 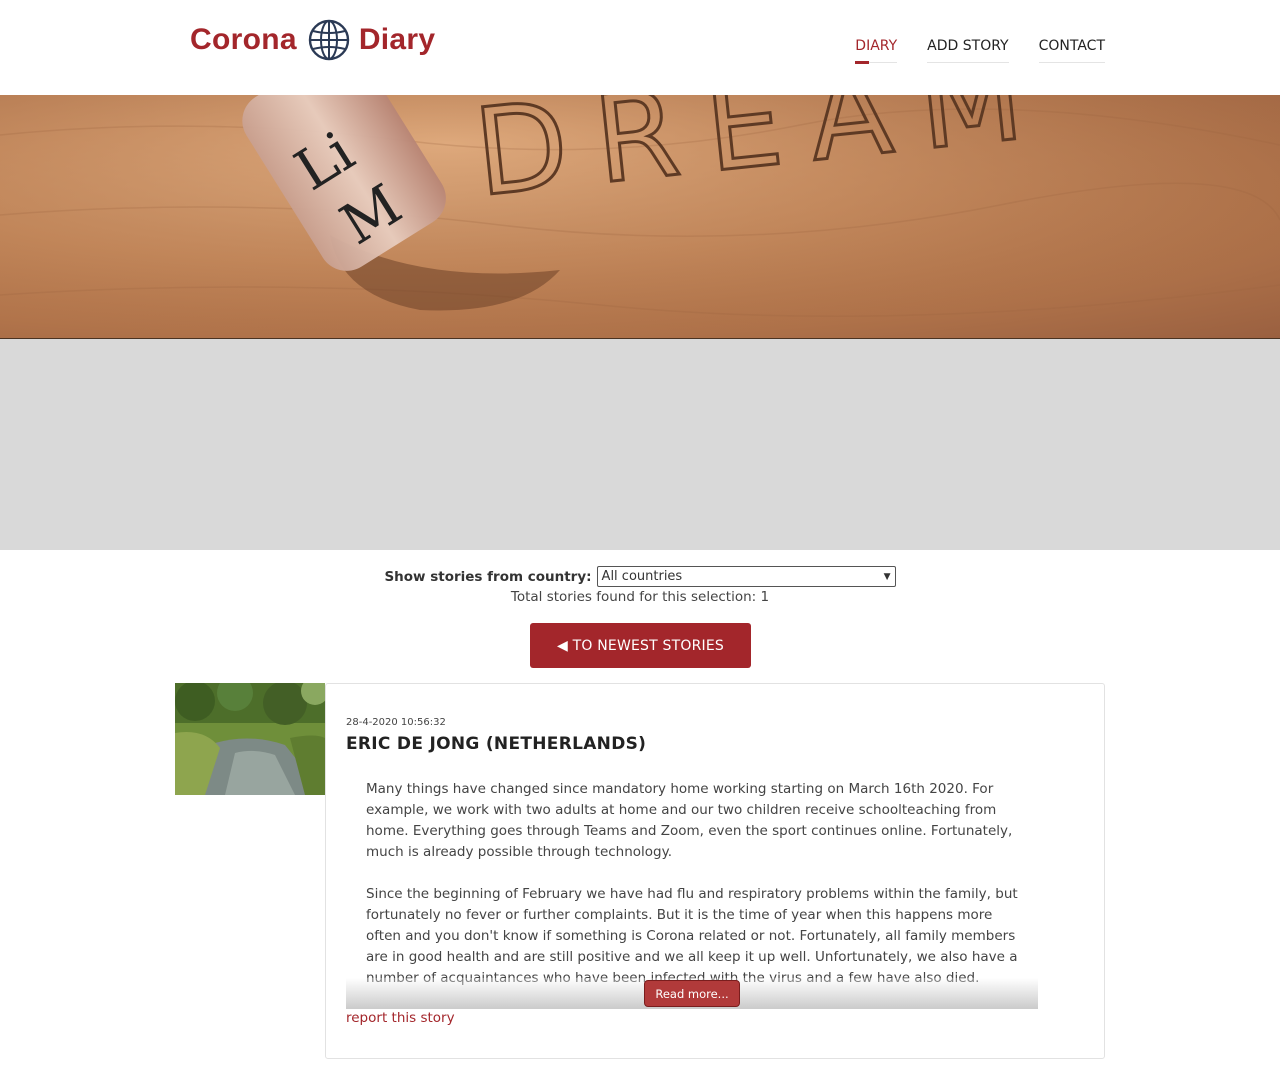 I want to click on site-logo: Corona Diary, so click(x=312, y=40).